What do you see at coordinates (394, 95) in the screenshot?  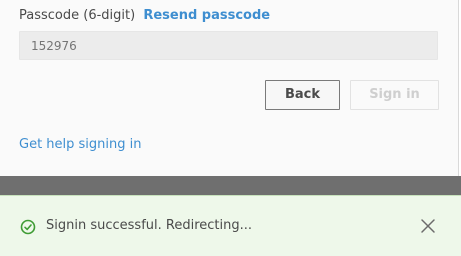 I see `sign-in-button: Sign in` at bounding box center [394, 95].